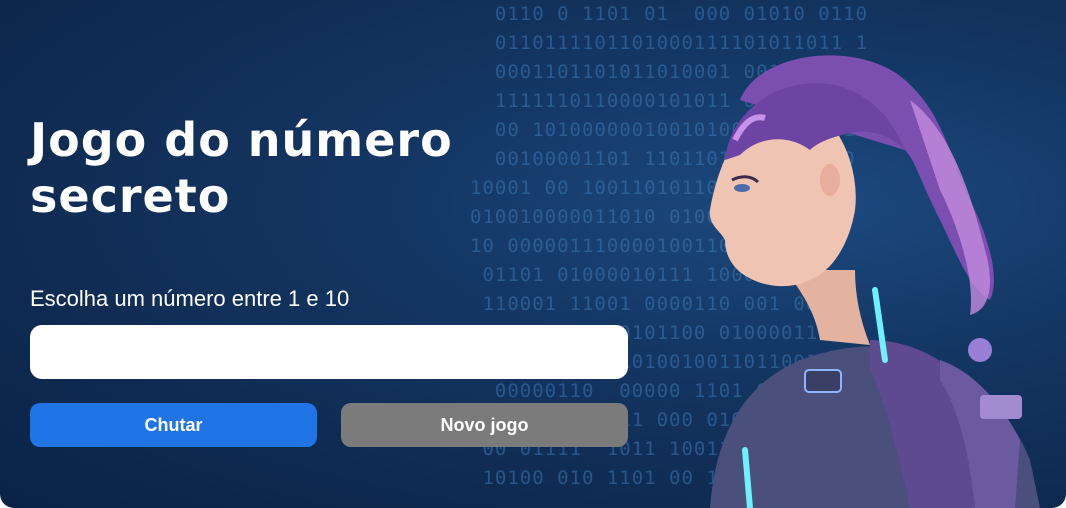 This screenshot has width=1066, height=508. What do you see at coordinates (241, 168) in the screenshot?
I see `page-title: Jogo do número secreto` at bounding box center [241, 168].